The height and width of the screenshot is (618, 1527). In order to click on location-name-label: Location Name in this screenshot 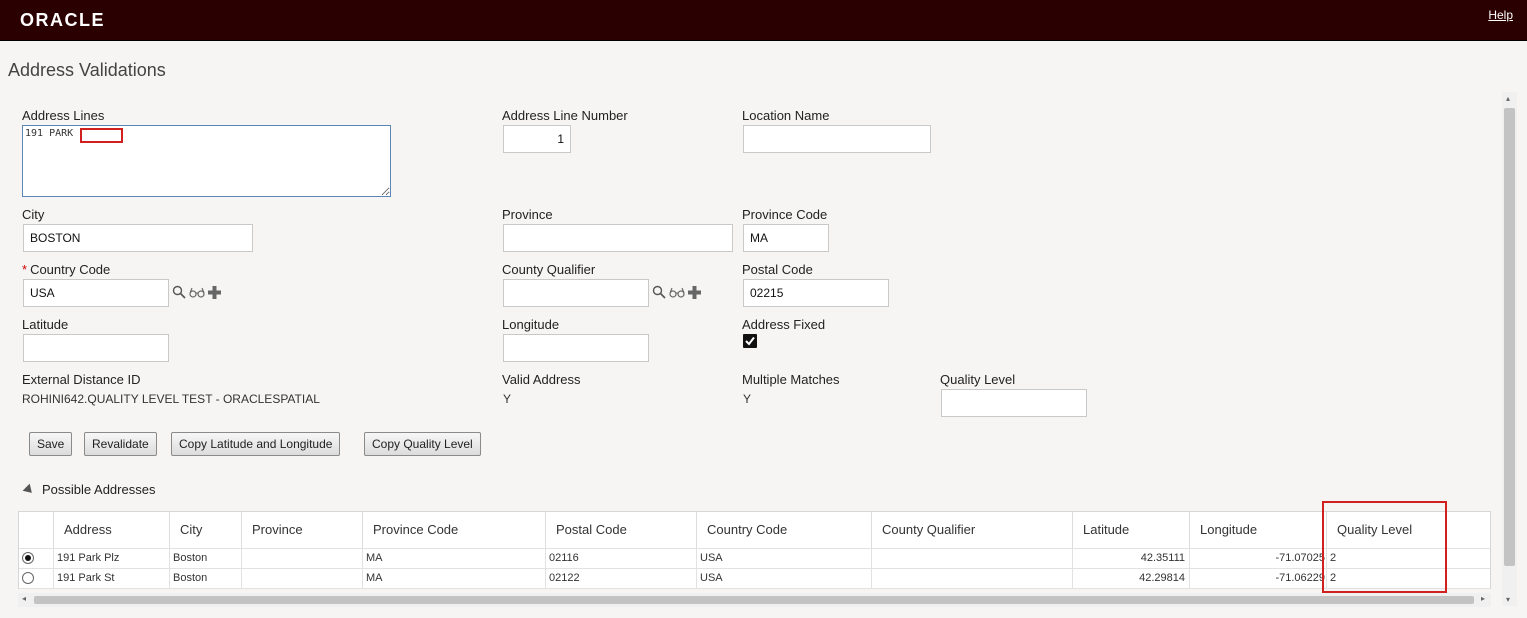, I will do `click(786, 115)`.